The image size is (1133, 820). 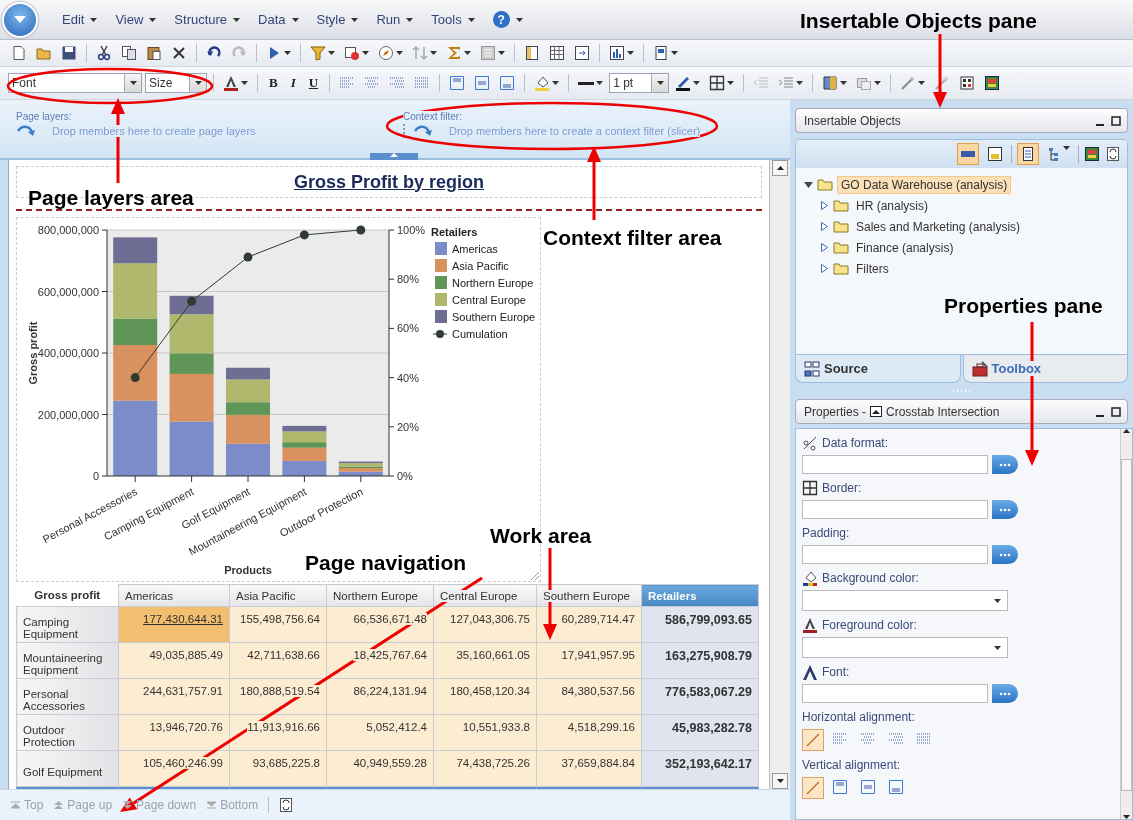 What do you see at coordinates (411, 230) in the screenshot?
I see `axis-tick-label: 100%` at bounding box center [411, 230].